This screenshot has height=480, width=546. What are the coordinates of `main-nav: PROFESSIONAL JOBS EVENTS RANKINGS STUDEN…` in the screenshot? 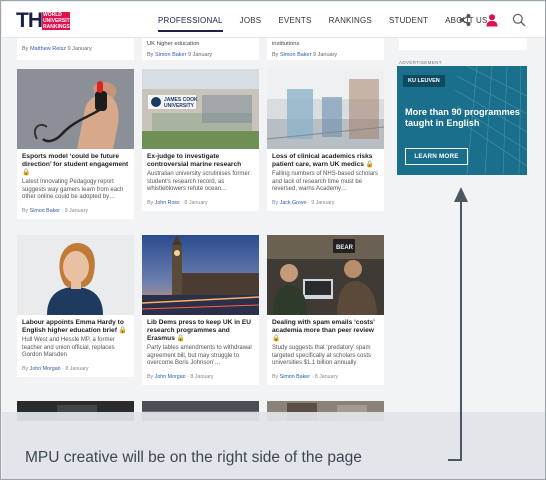 It's located at (331, 20).